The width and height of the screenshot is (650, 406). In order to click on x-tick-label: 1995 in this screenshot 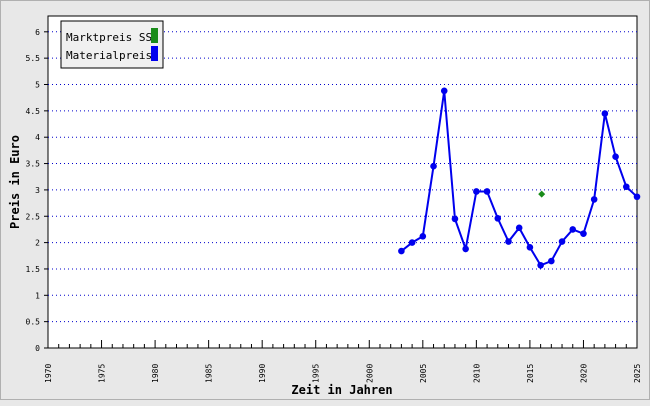, I will do `click(316, 373)`.